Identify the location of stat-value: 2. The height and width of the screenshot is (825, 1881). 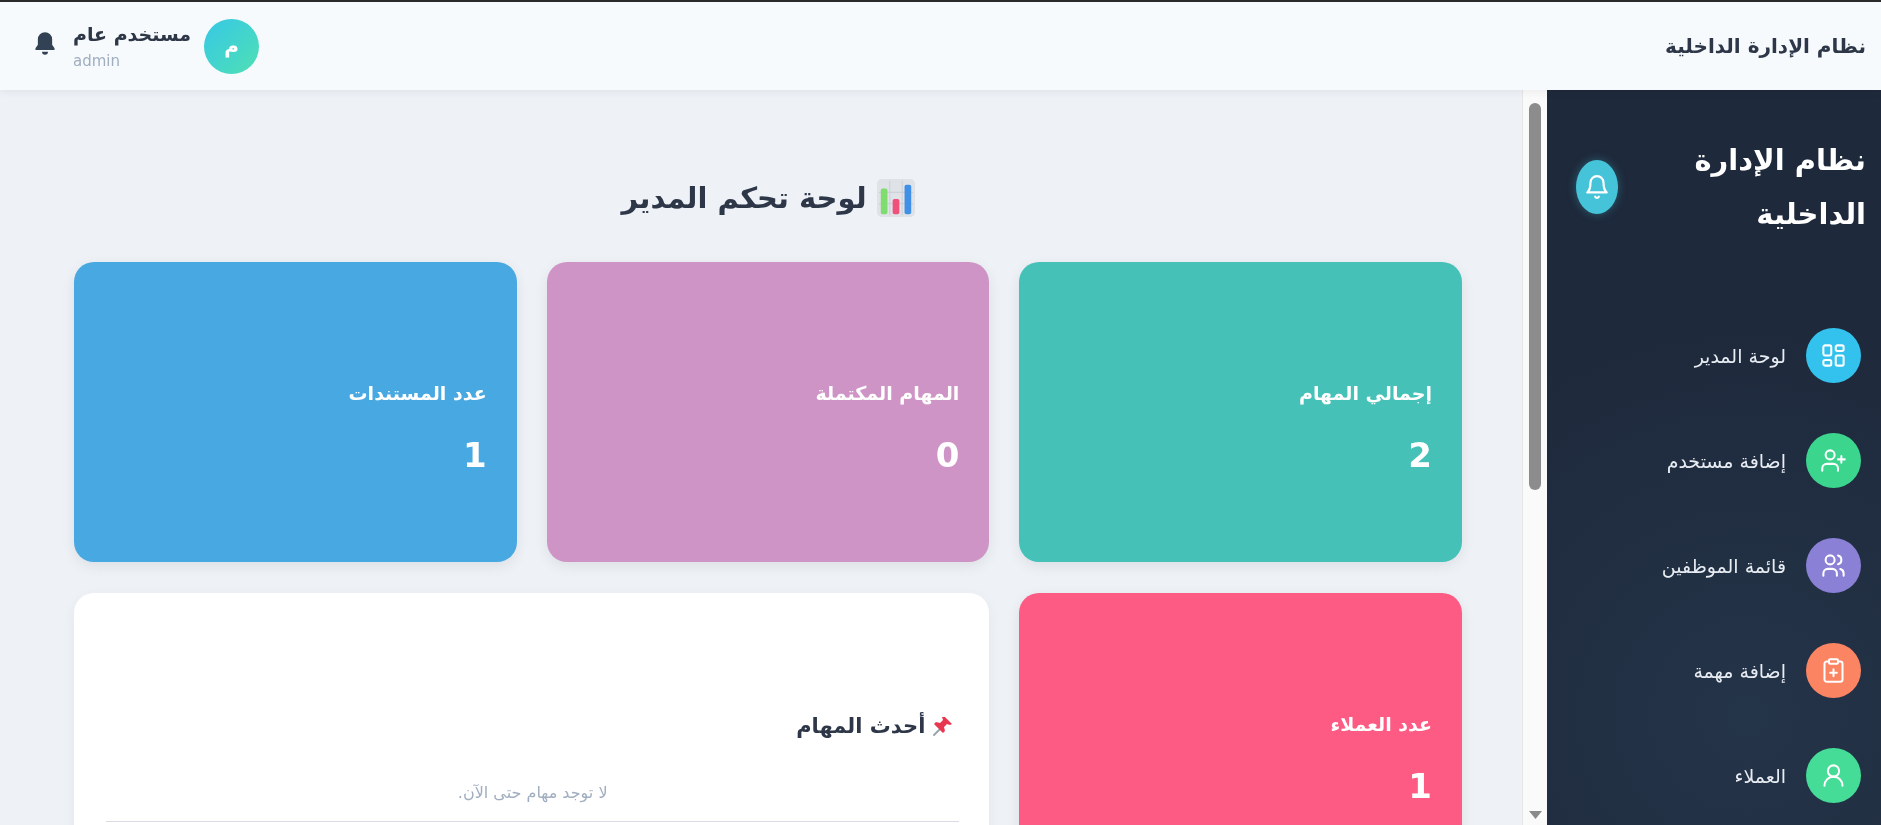
(1420, 455).